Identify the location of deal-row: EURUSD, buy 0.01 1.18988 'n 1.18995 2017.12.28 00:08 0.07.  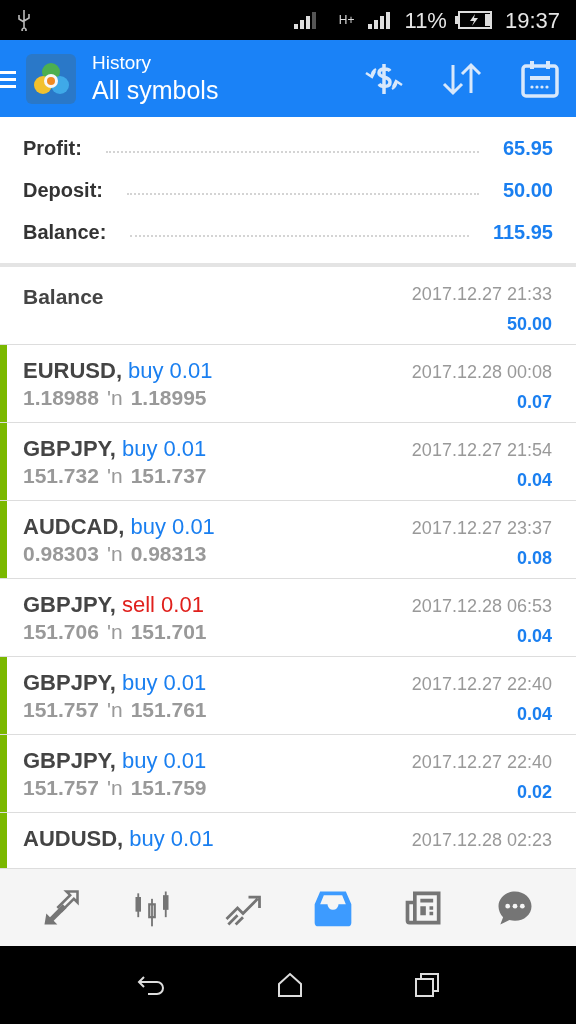
(288, 384).